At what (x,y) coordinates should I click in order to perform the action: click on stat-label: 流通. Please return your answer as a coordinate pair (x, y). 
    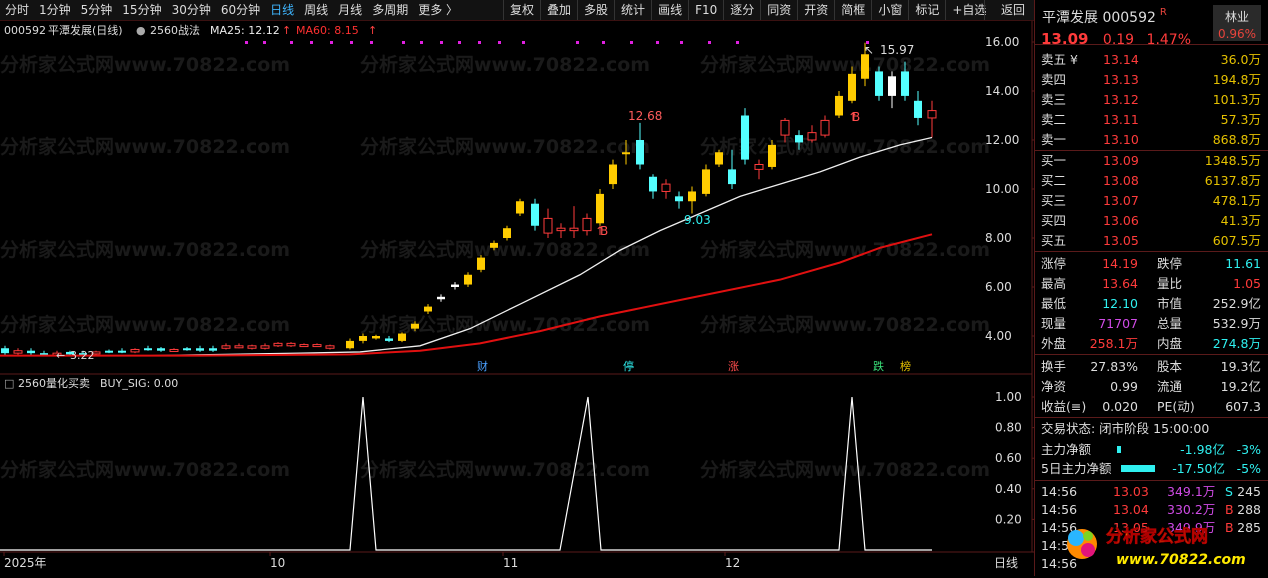
    Looking at the image, I should click on (1170, 386).